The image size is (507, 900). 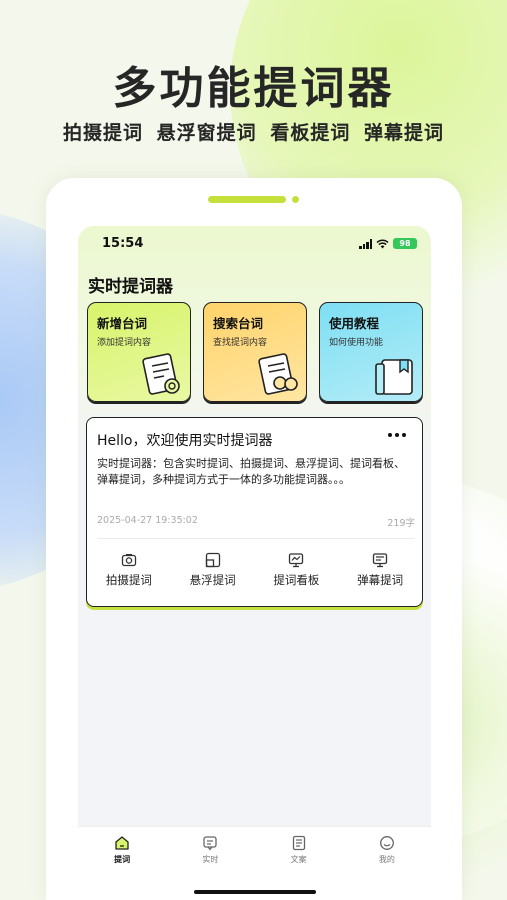 I want to click on tutorial-book-icon, so click(x=394, y=377).